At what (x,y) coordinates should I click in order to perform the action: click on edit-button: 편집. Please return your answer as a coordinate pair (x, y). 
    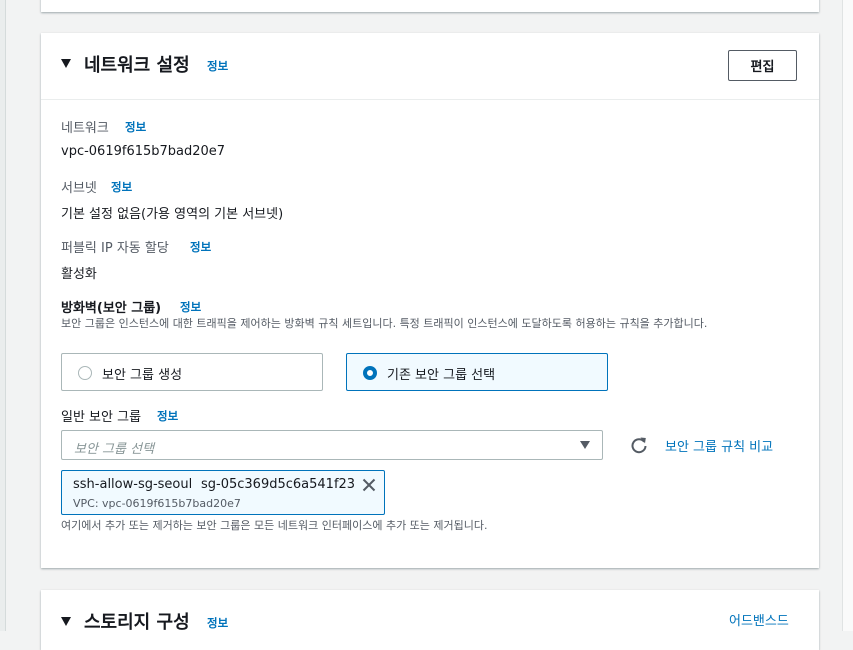
    Looking at the image, I should click on (762, 65).